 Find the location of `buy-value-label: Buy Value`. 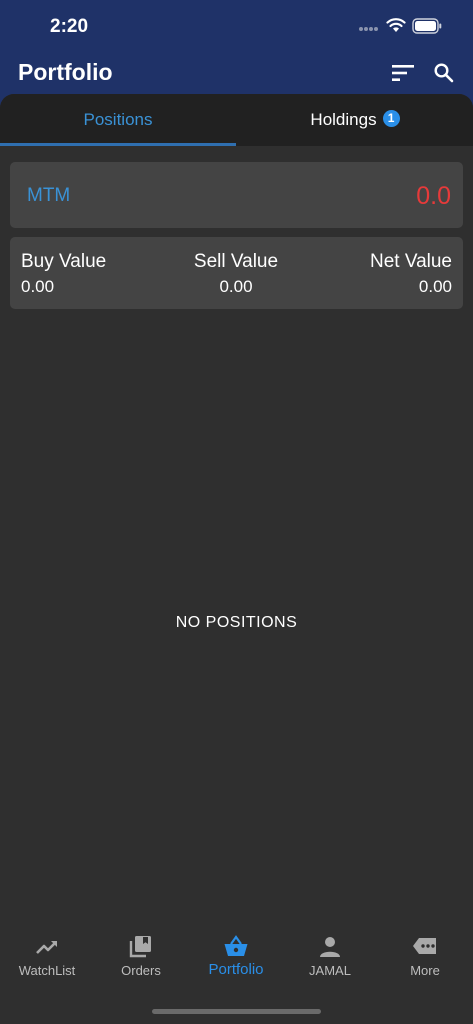

buy-value-label: Buy Value is located at coordinates (64, 261).